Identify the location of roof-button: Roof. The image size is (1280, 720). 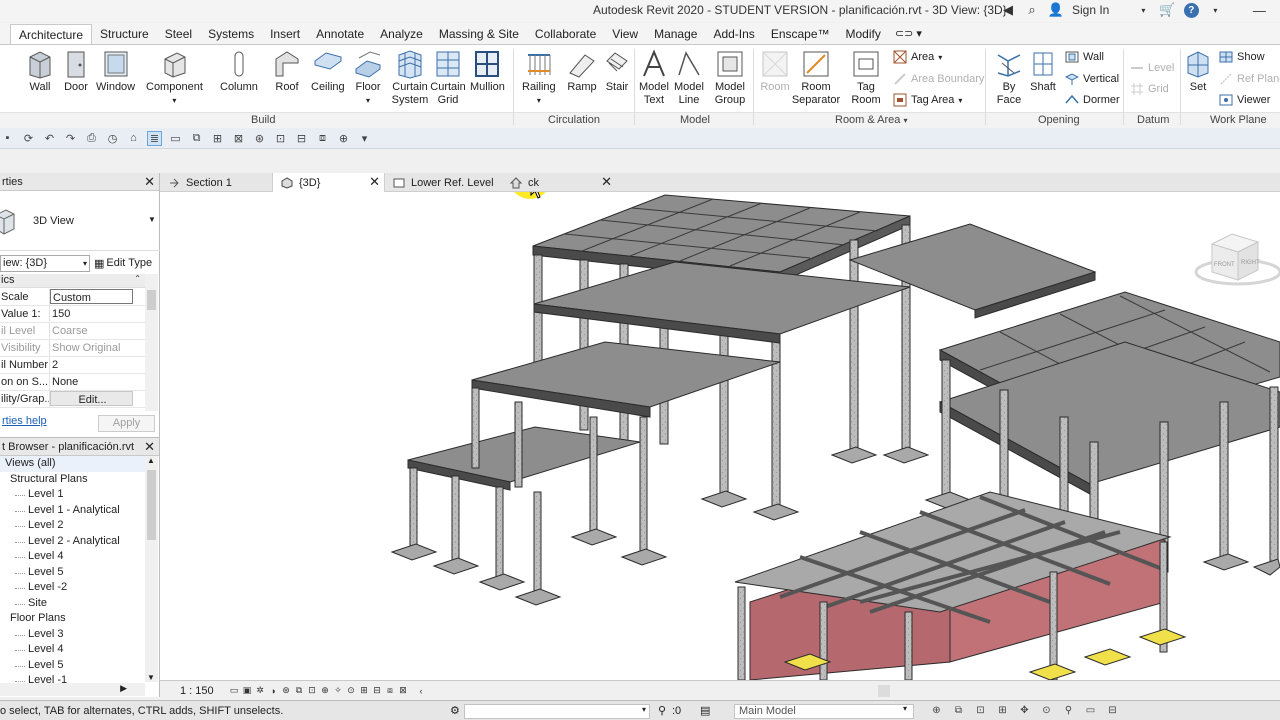
(287, 71).